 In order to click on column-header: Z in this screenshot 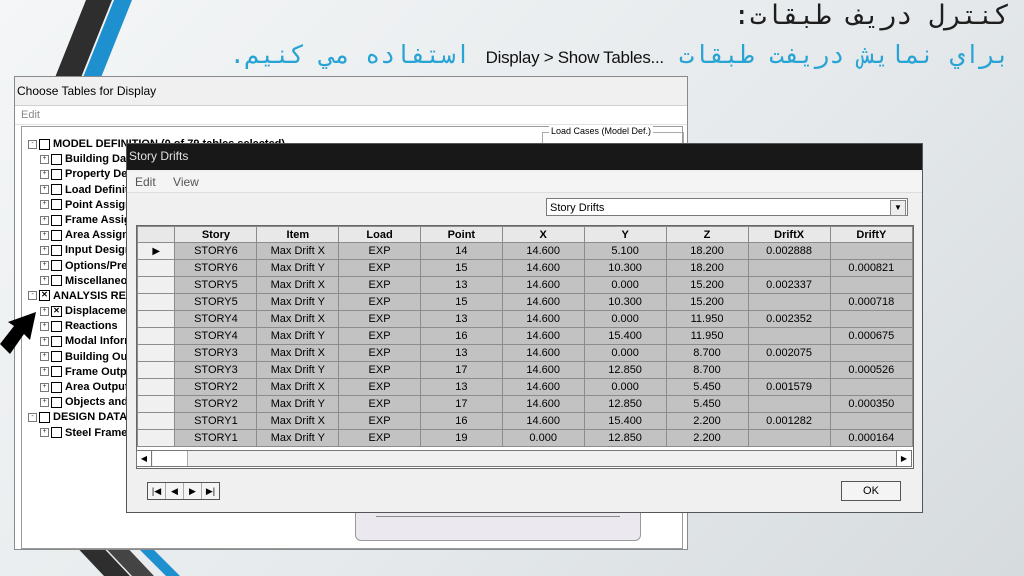, I will do `click(707, 234)`.